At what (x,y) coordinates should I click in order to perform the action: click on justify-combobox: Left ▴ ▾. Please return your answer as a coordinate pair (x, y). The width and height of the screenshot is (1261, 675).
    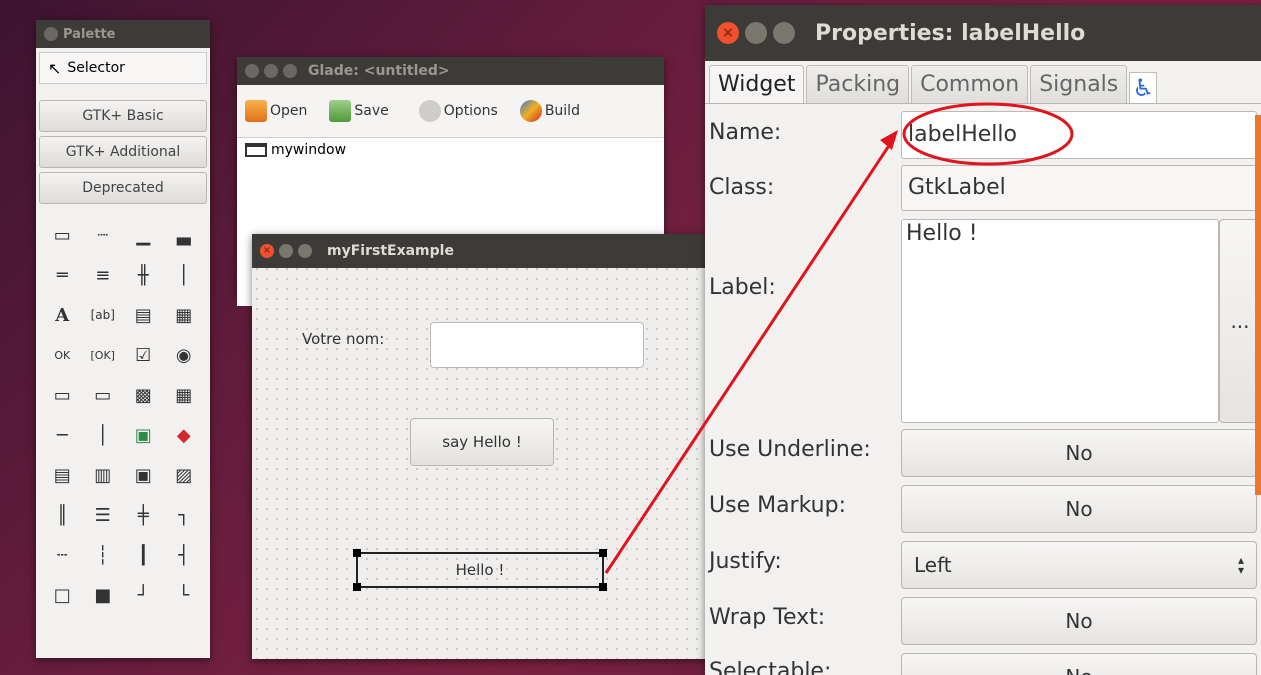
    Looking at the image, I should click on (1079, 565).